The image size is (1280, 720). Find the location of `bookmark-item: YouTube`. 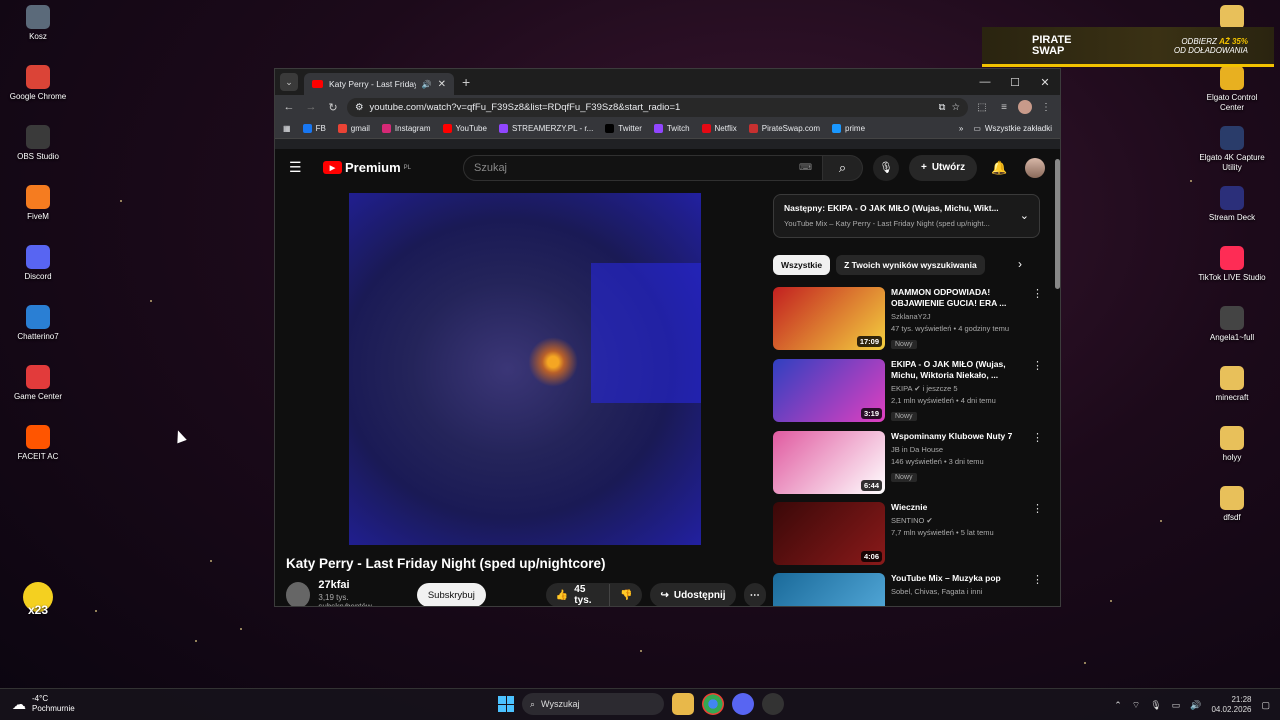

bookmark-item: YouTube is located at coordinates (464, 128).